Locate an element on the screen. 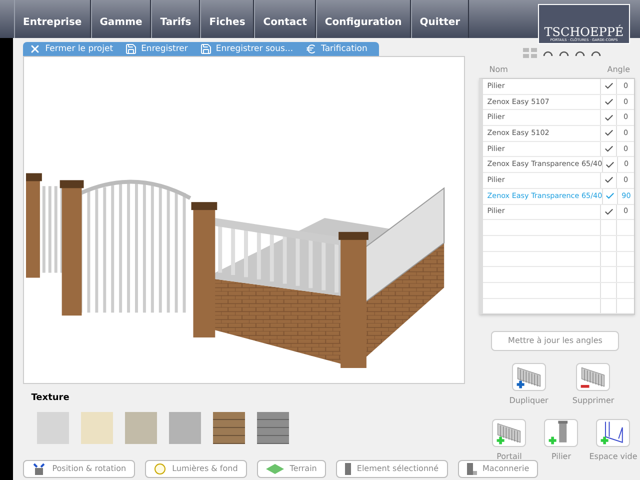 The image size is (640, 480). menu-item: Configuration is located at coordinates (363, 19).